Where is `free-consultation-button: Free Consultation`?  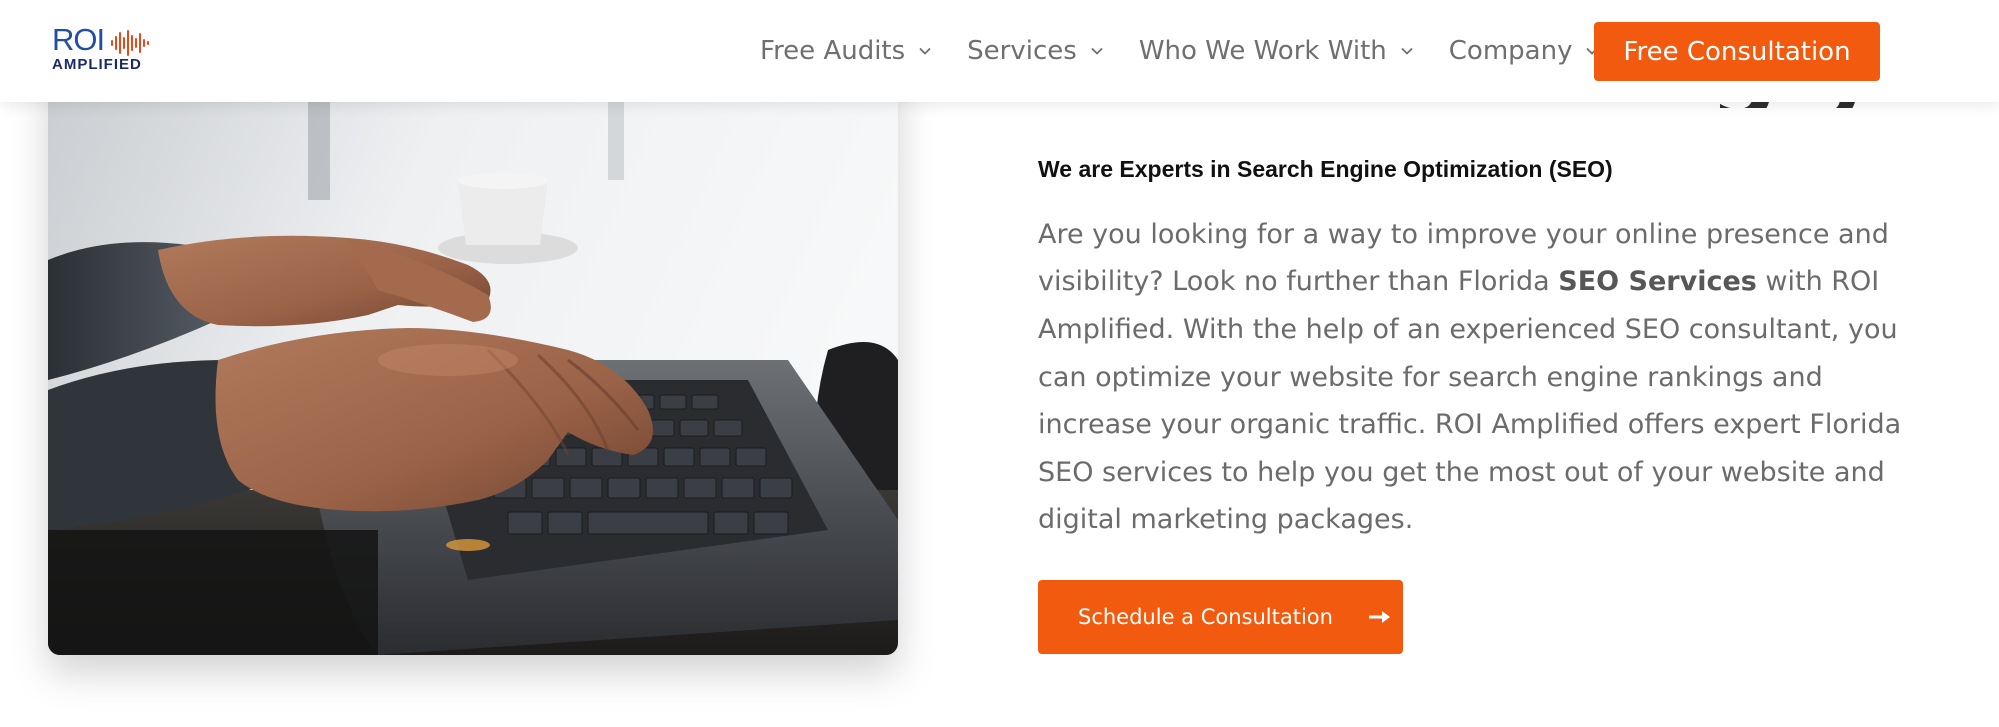 free-consultation-button: Free Consultation is located at coordinates (1737, 51).